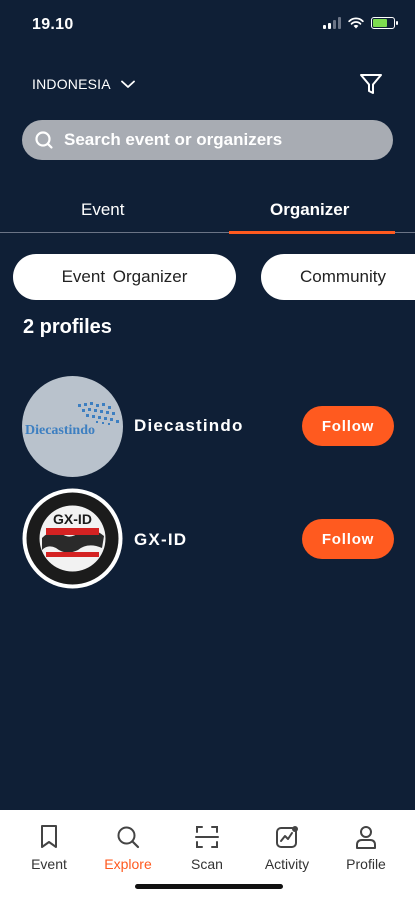 The width and height of the screenshot is (415, 900). I want to click on user-icon, so click(366, 837).